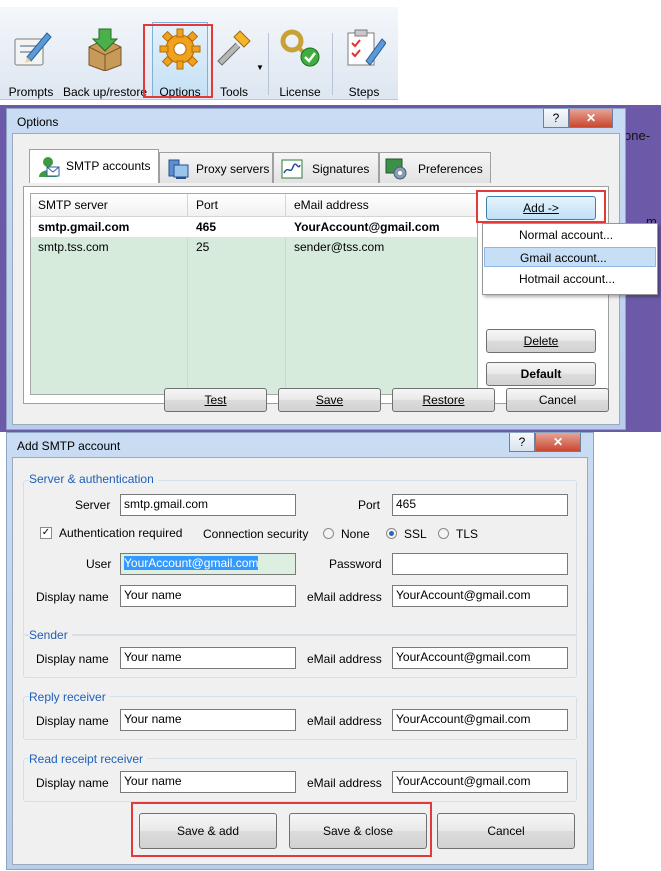 The image size is (661, 871). What do you see at coordinates (254, 247) in the screenshot?
I see `table-row: smtp.tss.com 25 sender@tss.com` at bounding box center [254, 247].